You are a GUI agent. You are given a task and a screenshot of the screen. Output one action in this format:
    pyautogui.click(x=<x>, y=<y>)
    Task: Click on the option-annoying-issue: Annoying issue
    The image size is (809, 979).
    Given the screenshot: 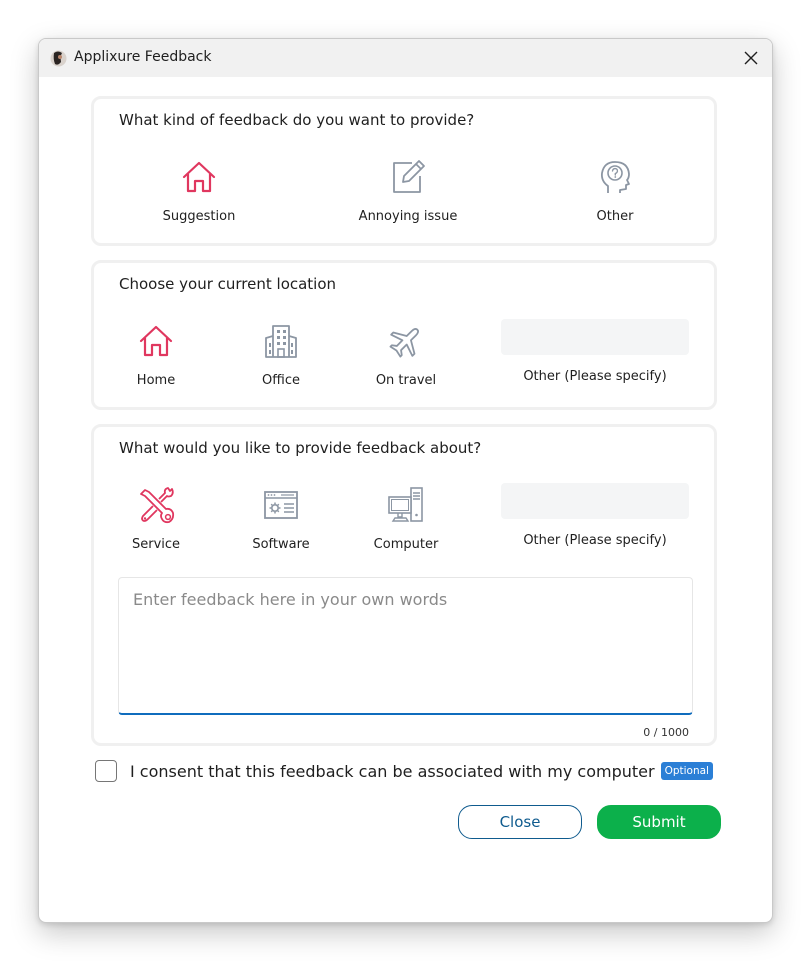 What is the action you would take?
    pyautogui.click(x=408, y=190)
    